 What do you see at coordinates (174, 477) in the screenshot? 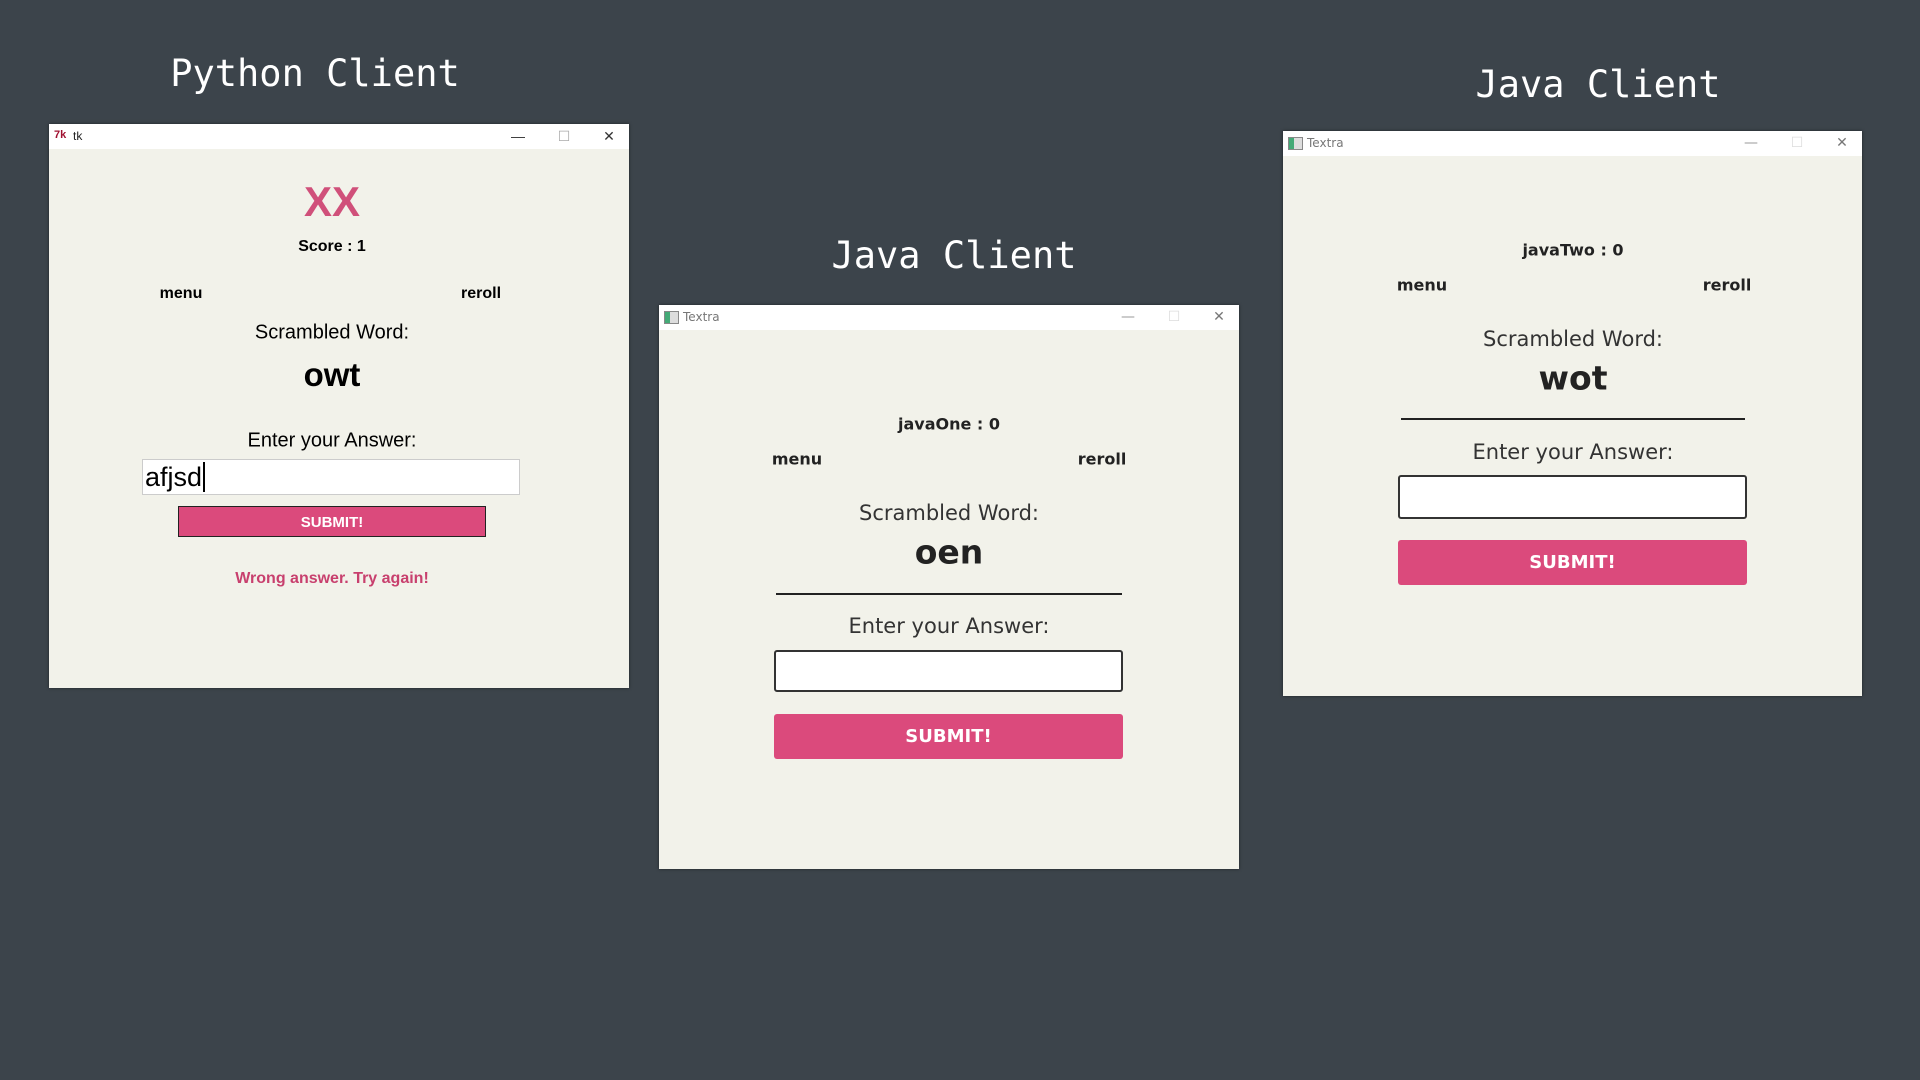
I see `answer-value: afjsd` at bounding box center [174, 477].